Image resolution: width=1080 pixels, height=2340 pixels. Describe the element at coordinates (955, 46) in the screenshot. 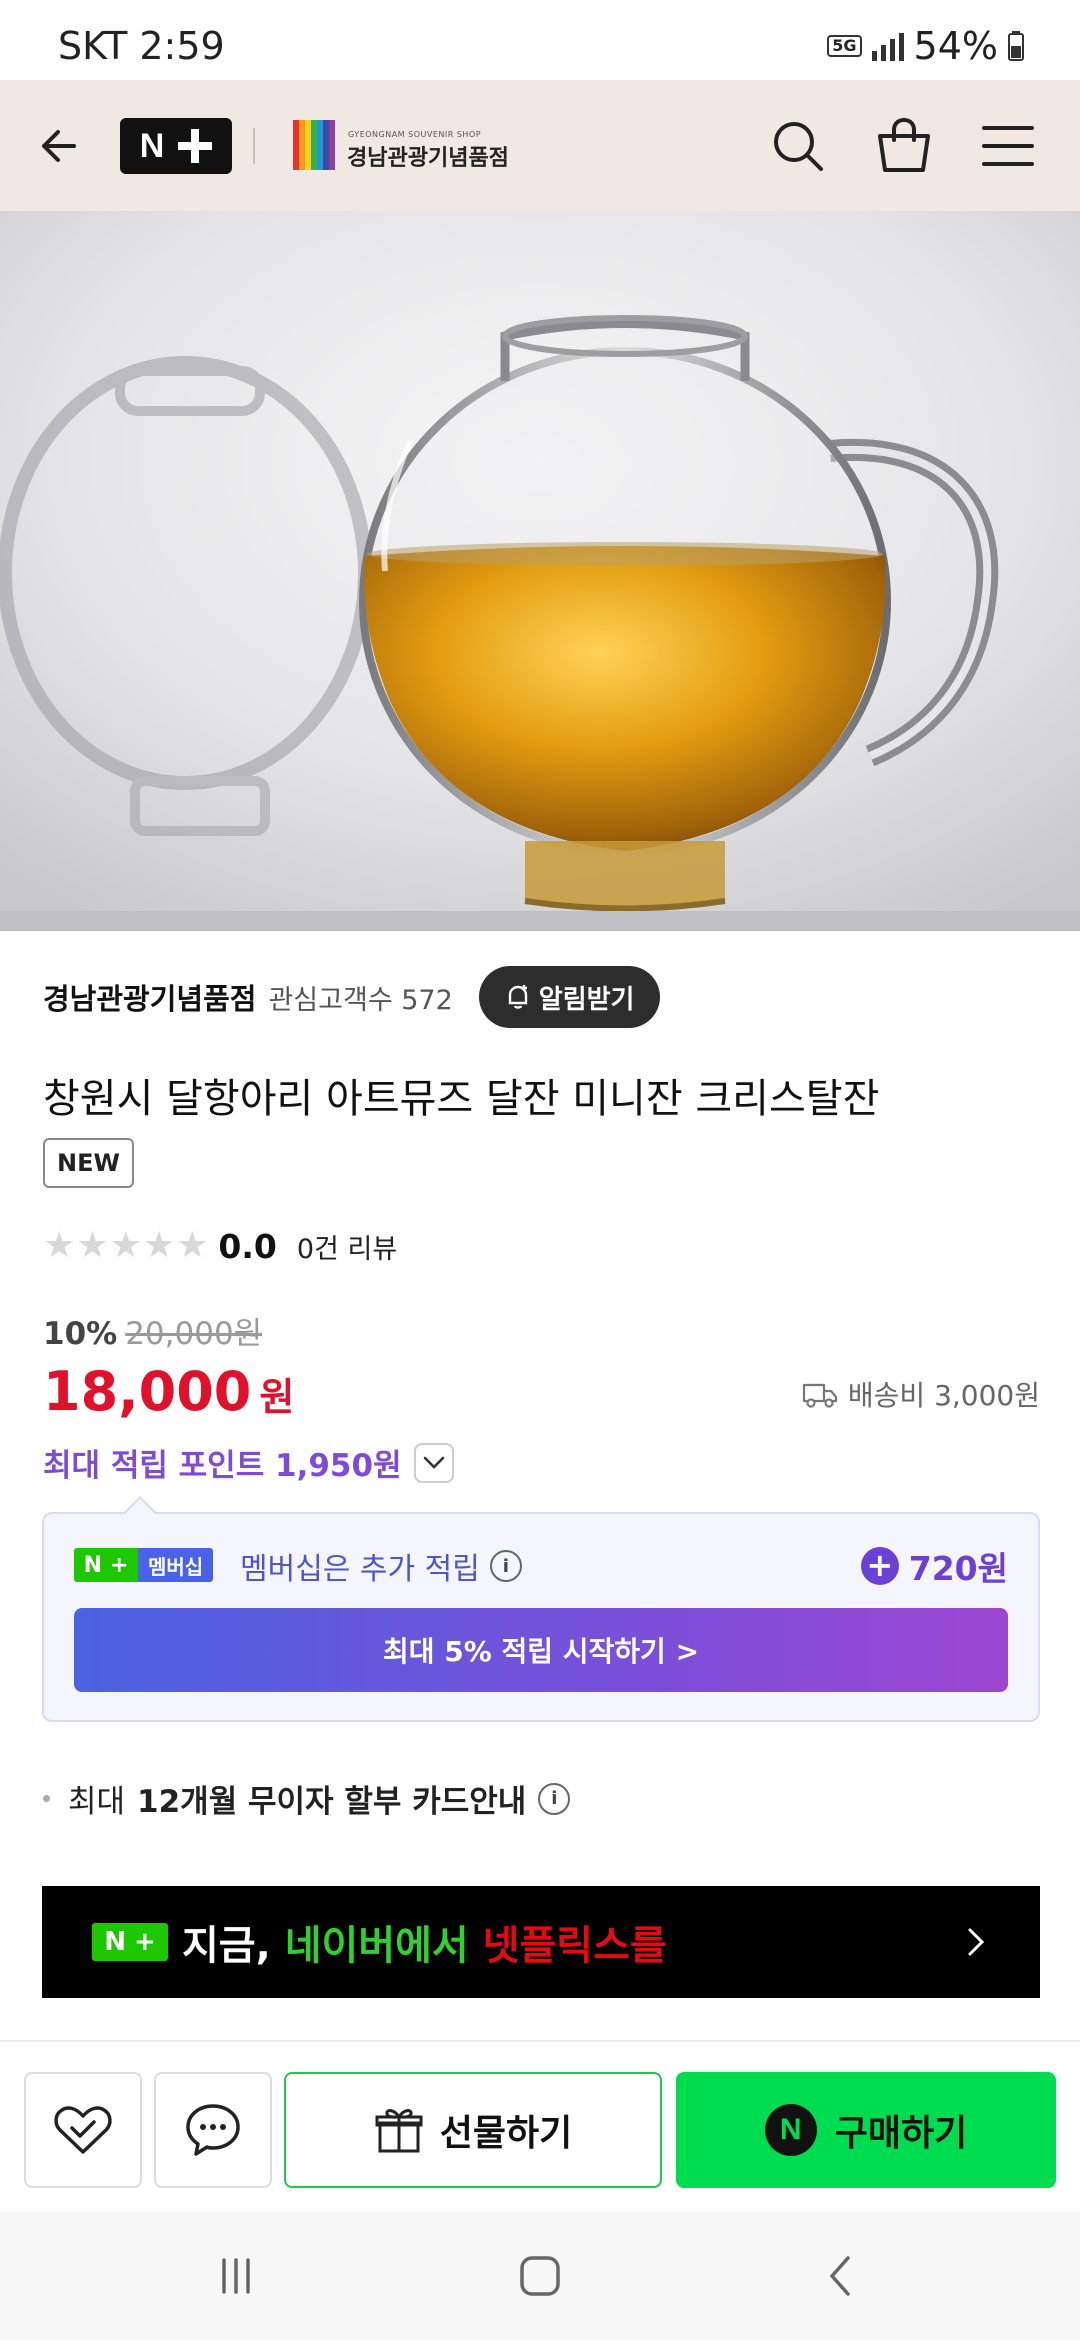

I see `battery-percent: 54%` at that location.